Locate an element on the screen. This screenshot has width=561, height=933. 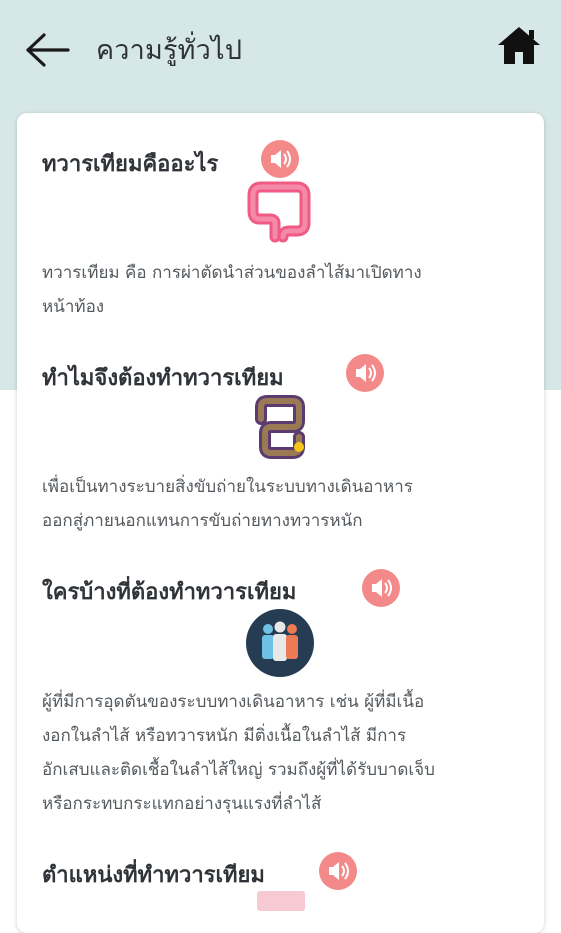
home-icon is located at coordinates (519, 45).